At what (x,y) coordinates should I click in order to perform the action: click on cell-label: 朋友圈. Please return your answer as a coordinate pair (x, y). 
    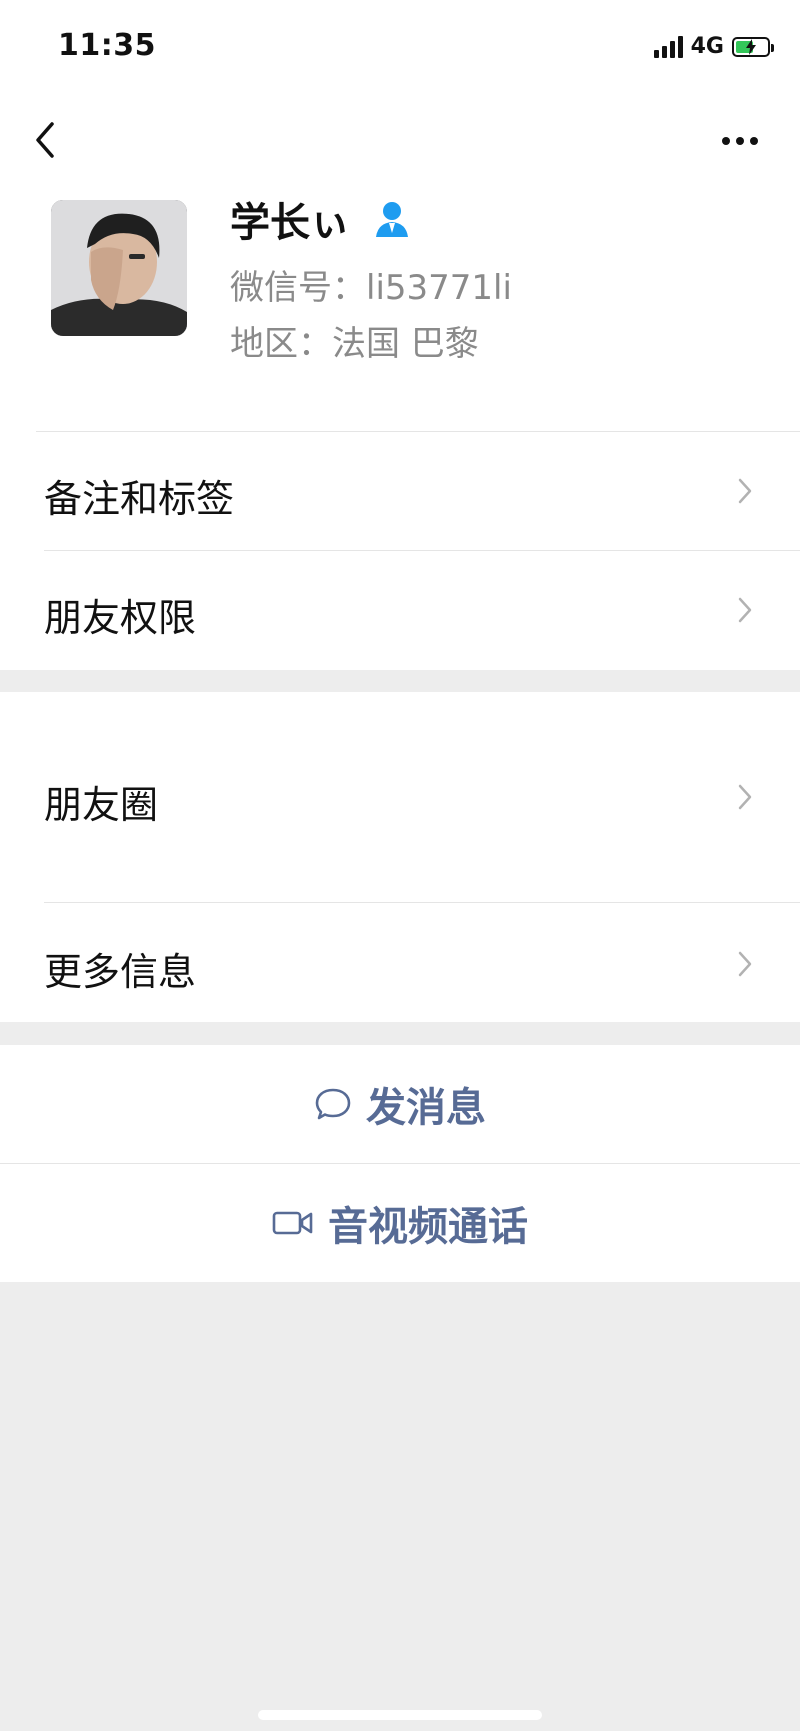
    Looking at the image, I should click on (101, 805).